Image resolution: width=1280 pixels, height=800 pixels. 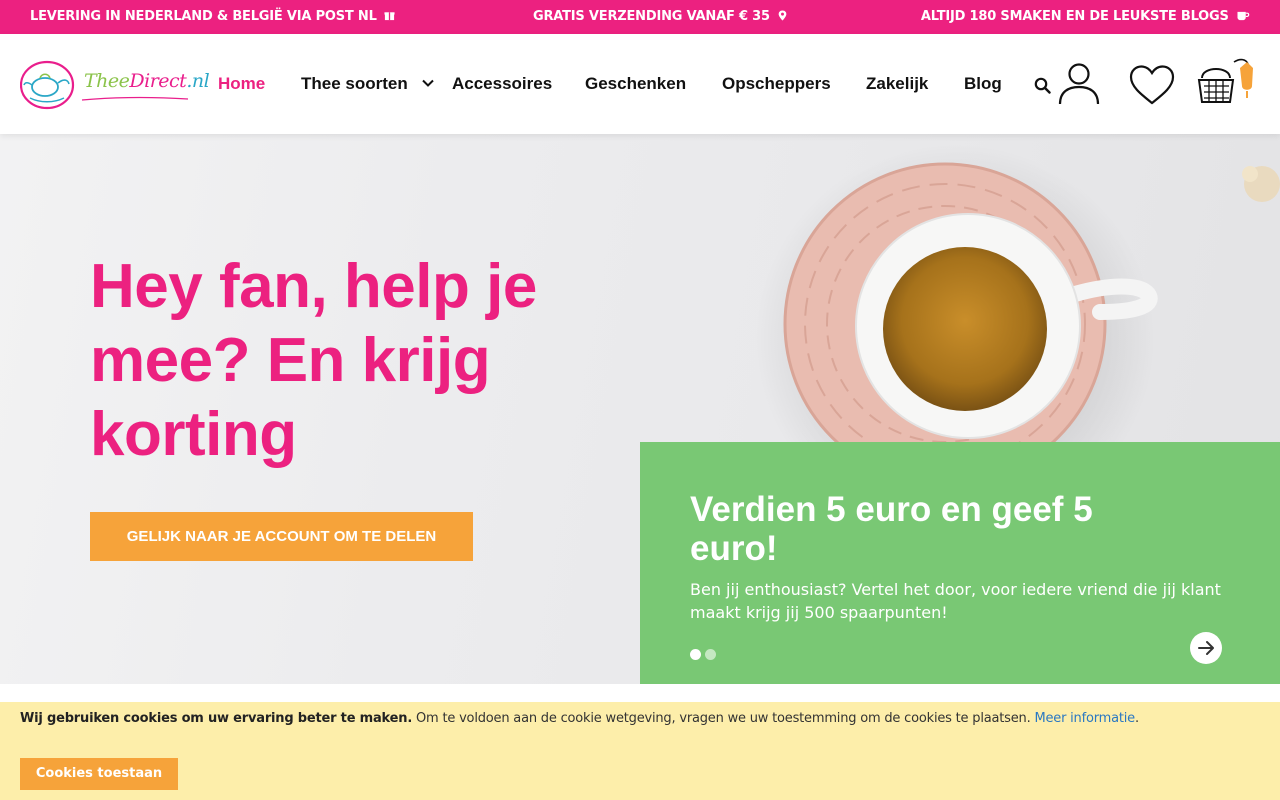 What do you see at coordinates (354, 83) in the screenshot?
I see `nav-thee-soorten-label: Thee soorten` at bounding box center [354, 83].